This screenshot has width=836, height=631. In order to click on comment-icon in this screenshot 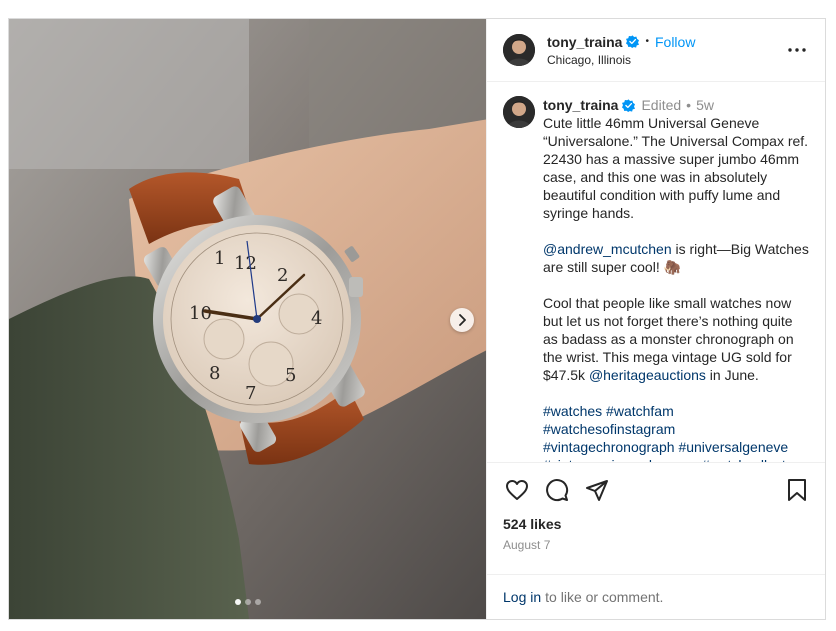, I will do `click(557, 489)`.